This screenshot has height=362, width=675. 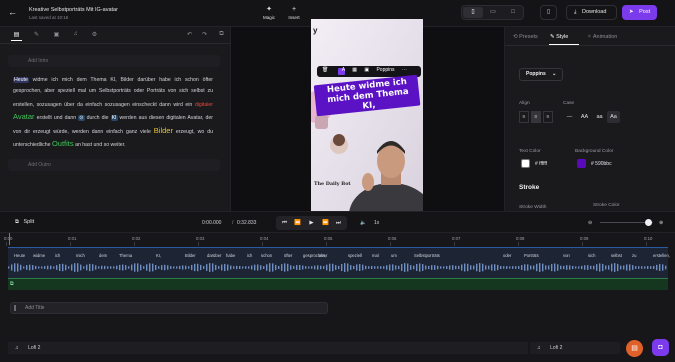 What do you see at coordinates (541, 74) in the screenshot?
I see `font-select: Poppins ⌄` at bounding box center [541, 74].